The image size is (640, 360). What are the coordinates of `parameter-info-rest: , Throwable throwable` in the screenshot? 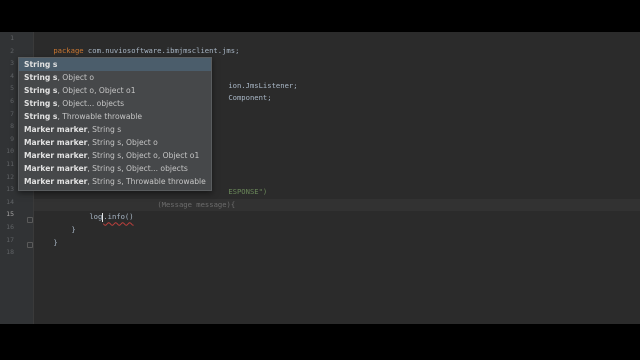 It's located at (100, 116).